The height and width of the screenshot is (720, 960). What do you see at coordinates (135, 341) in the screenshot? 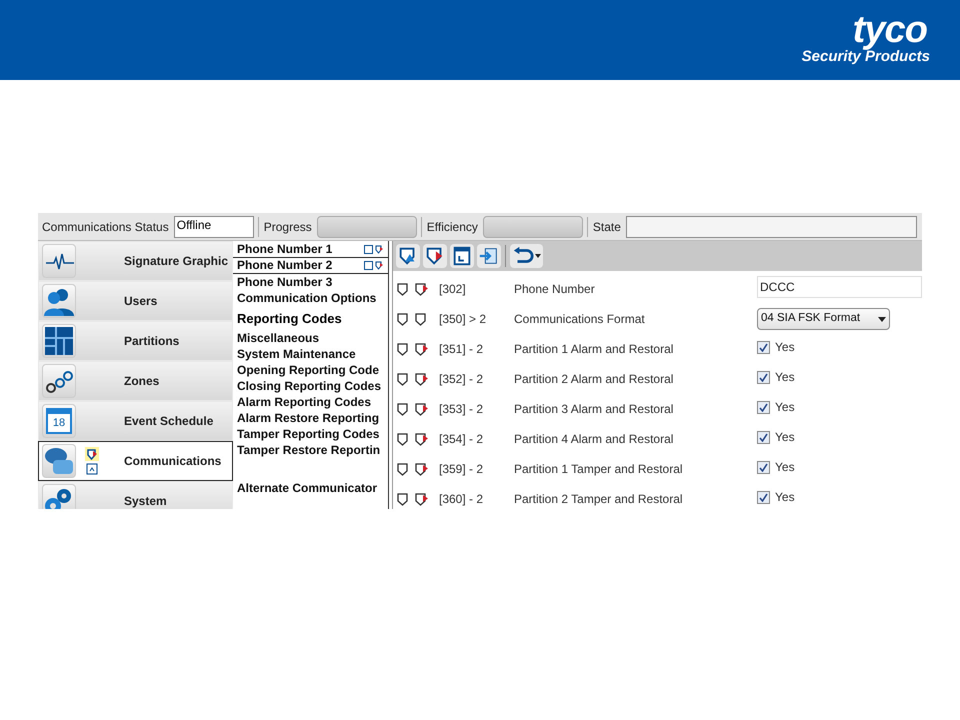
I see `nav-item: Partitions` at bounding box center [135, 341].